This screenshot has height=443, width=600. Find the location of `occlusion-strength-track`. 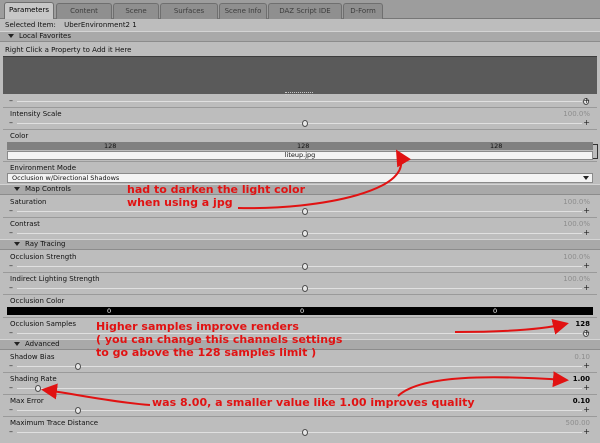

occlusion-strength-track is located at coordinates (299, 266).